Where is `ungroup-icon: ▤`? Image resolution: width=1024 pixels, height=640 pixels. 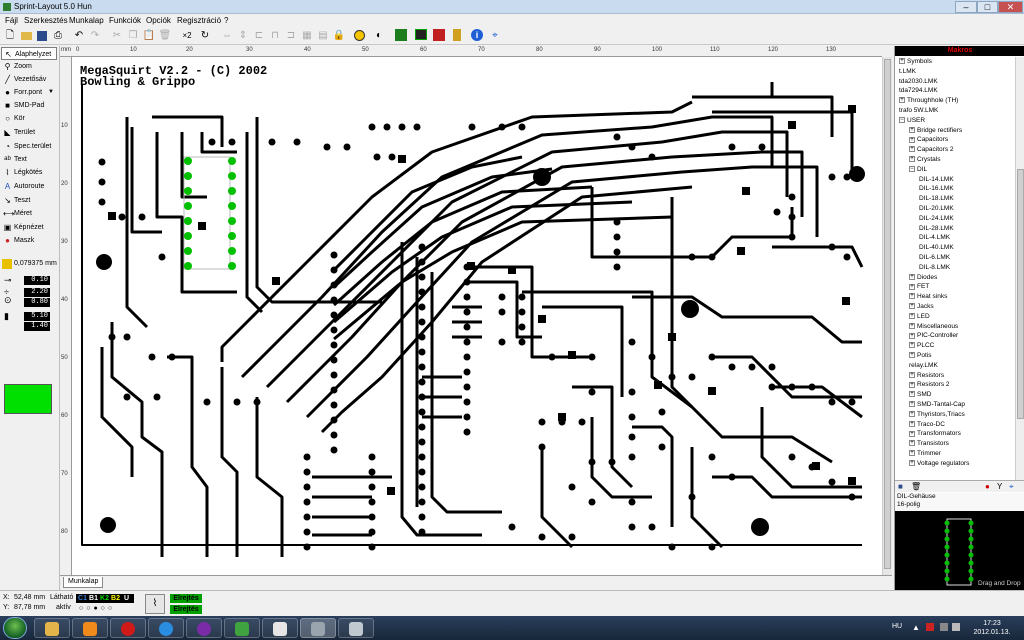
ungroup-icon: ▤ is located at coordinates (323, 36).